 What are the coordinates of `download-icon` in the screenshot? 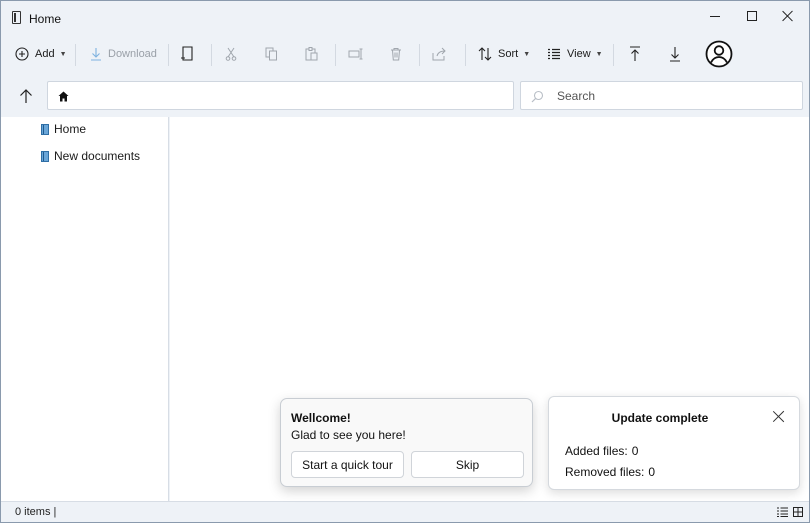 It's located at (96, 54).